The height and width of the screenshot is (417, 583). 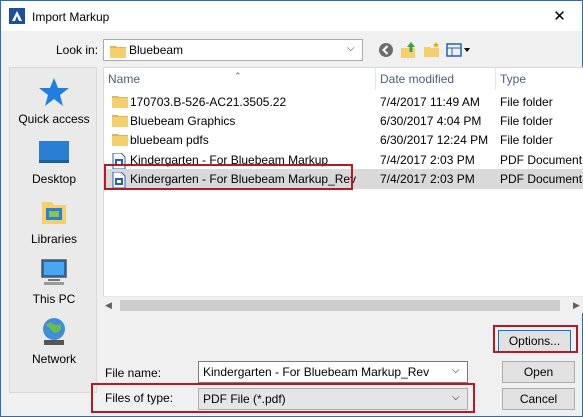 I want to click on file-name: 170703.B-526-AC21.3505.22, so click(x=208, y=102).